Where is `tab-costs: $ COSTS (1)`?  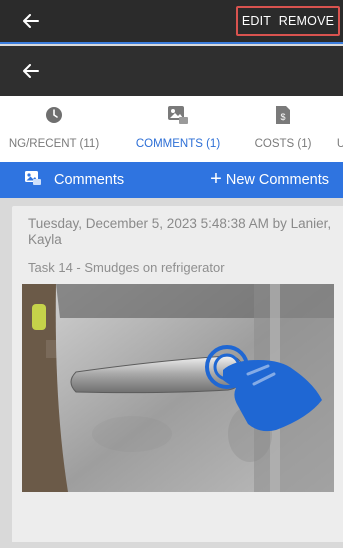
tab-costs: $ COSTS (1) is located at coordinates (283, 129).